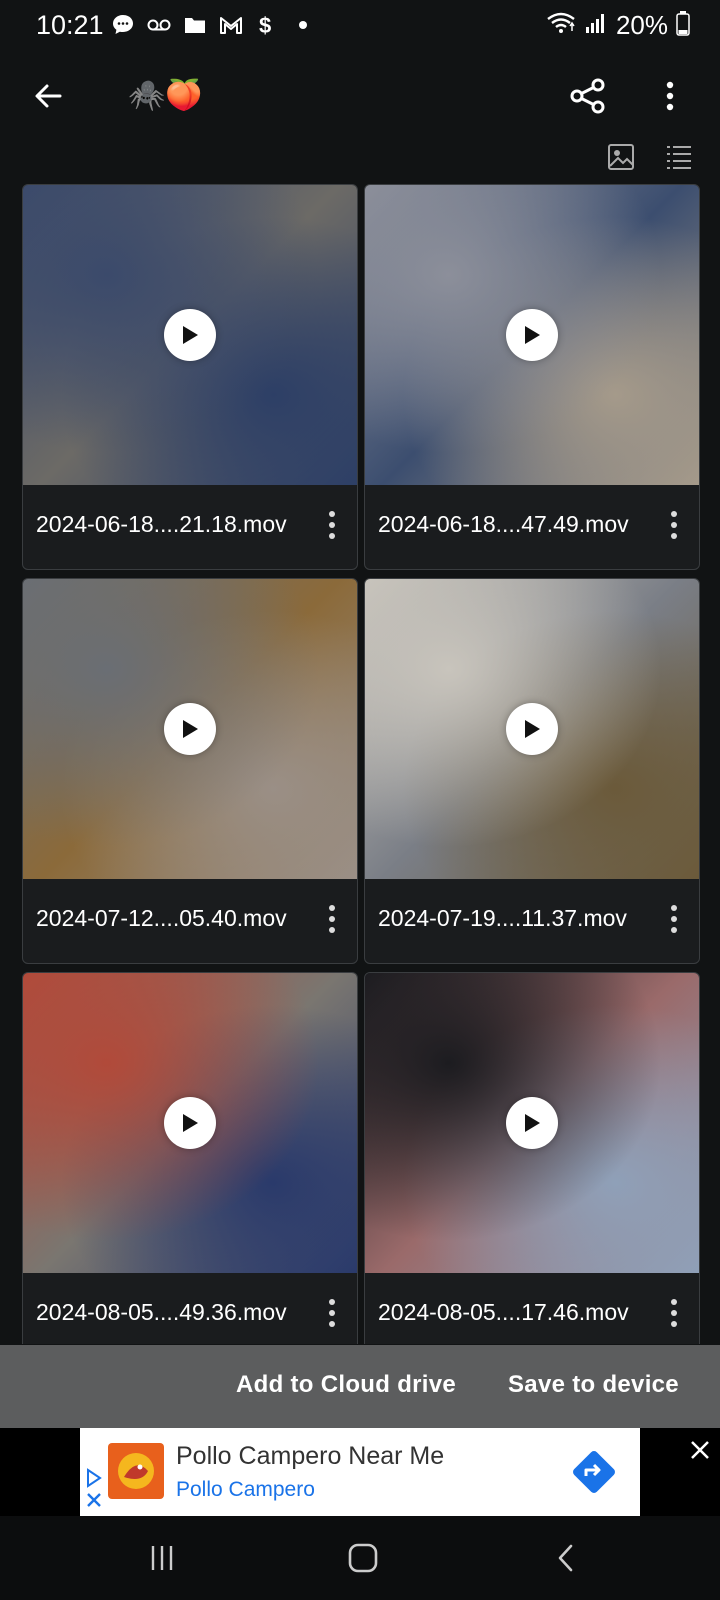  I want to click on more-options-button, so click(670, 96).